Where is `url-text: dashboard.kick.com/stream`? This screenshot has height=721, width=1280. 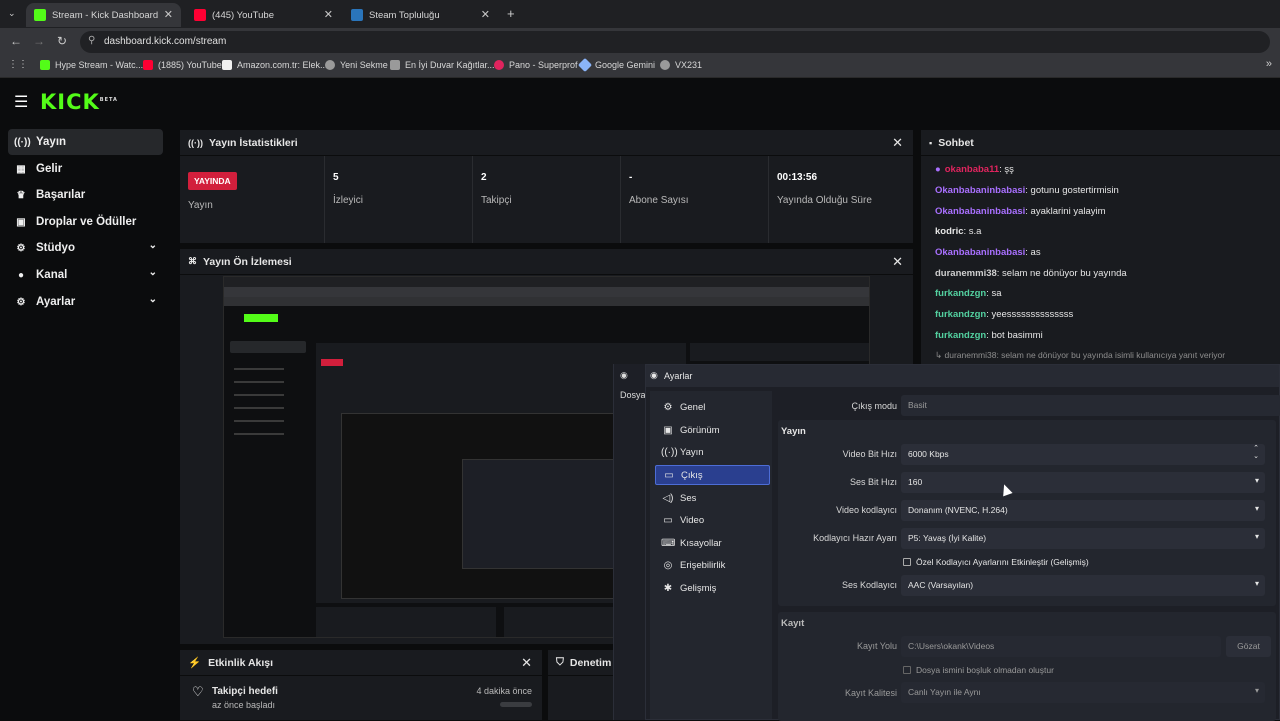
url-text: dashboard.kick.com/stream is located at coordinates (165, 41).